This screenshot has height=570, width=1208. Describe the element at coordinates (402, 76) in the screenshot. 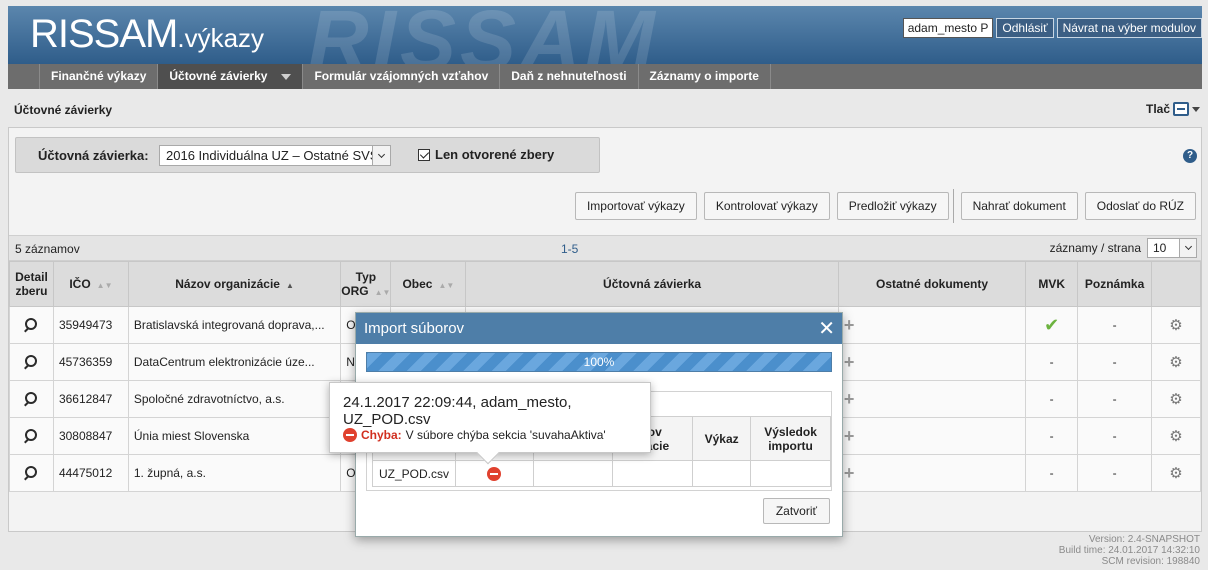

I see `nav-formular: Formulár vzájomných vzťahov` at that location.